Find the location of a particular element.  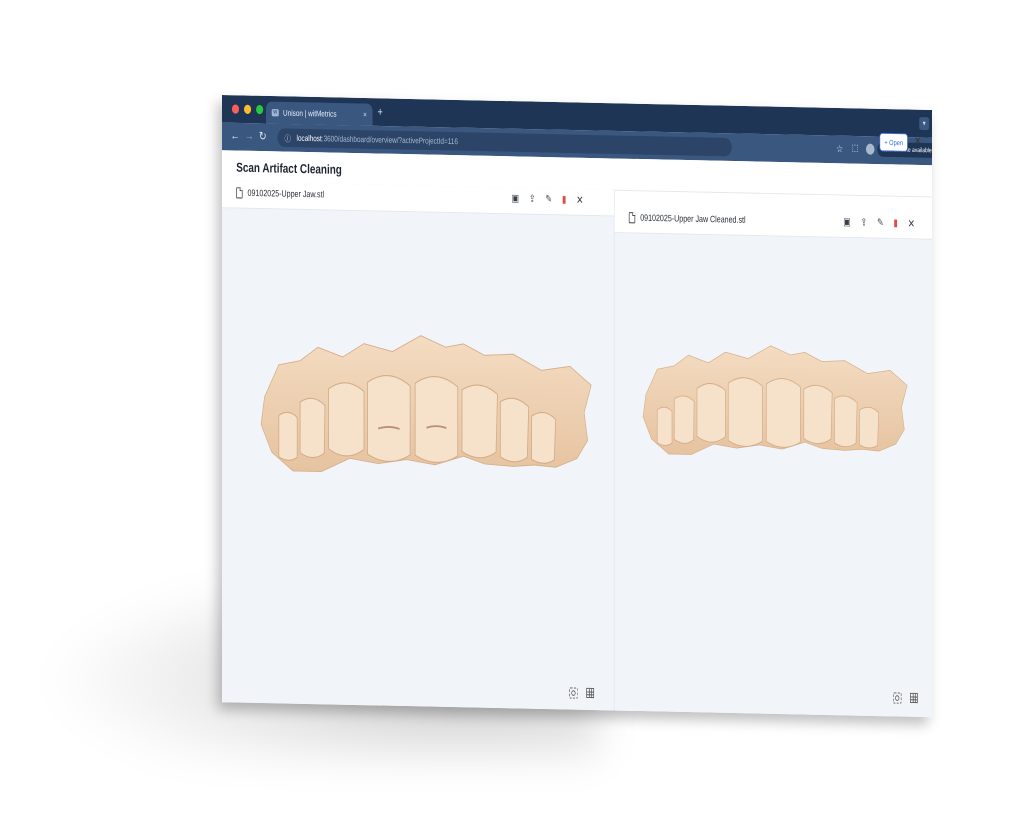

favicon-icon: W is located at coordinates (275, 112).